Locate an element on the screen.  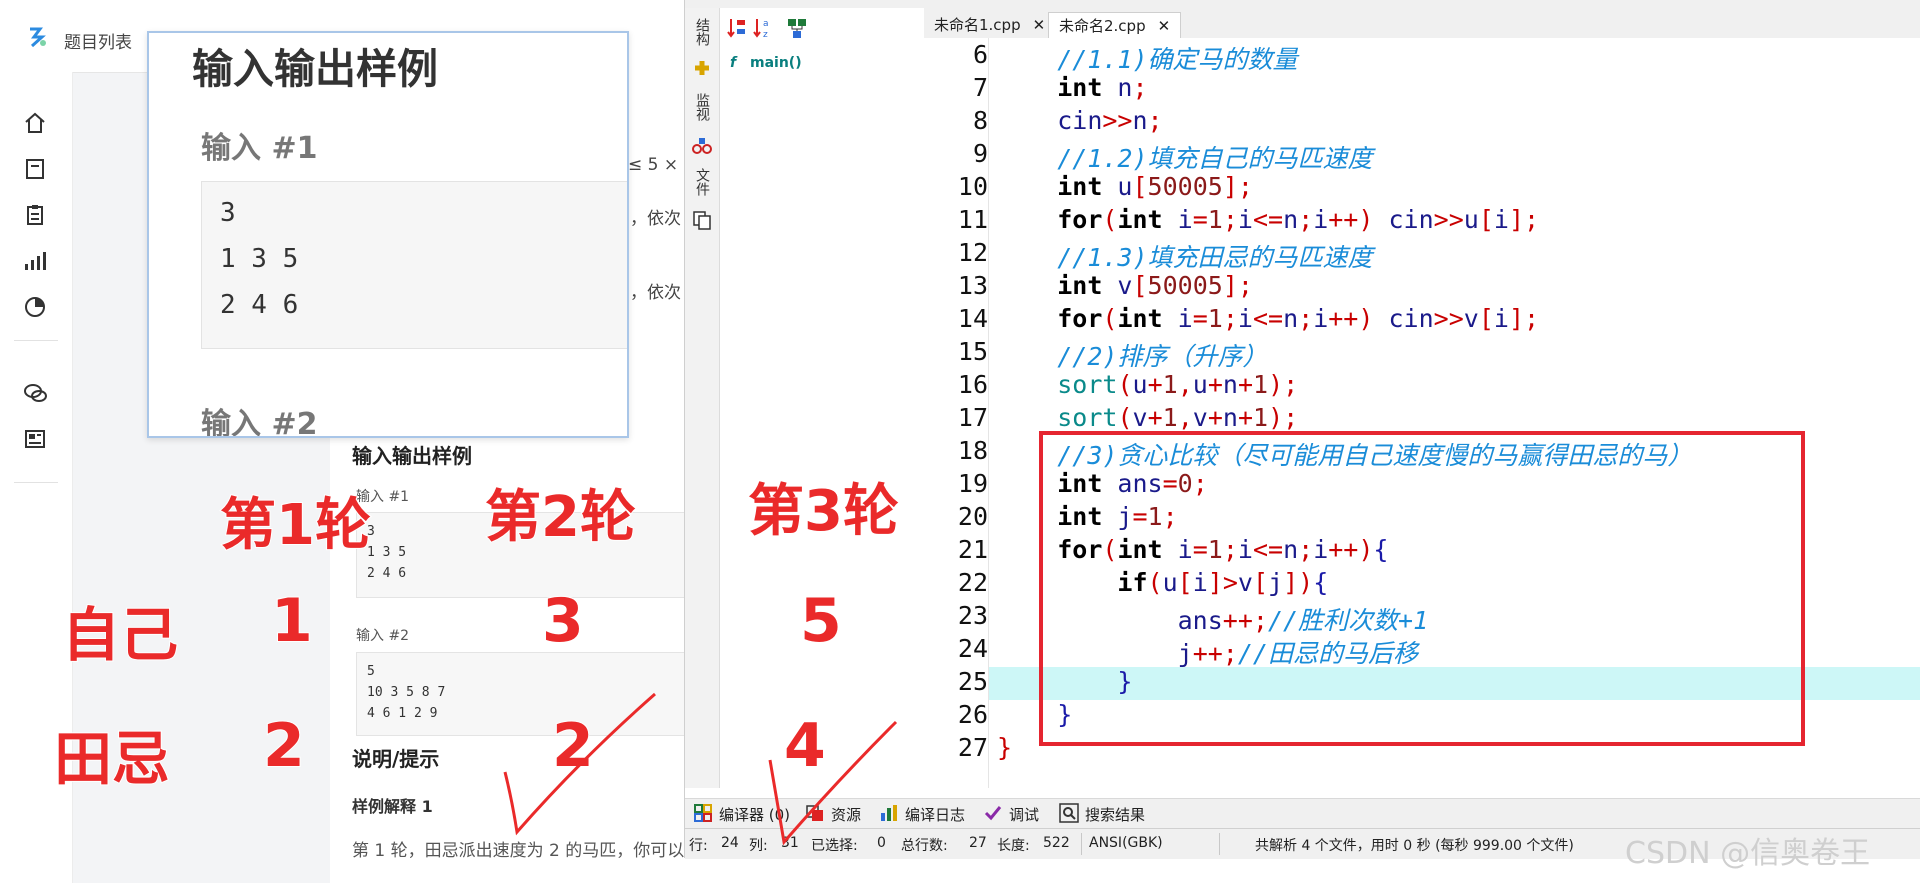
code-line: cin>>n; is located at coordinates (1080, 120).